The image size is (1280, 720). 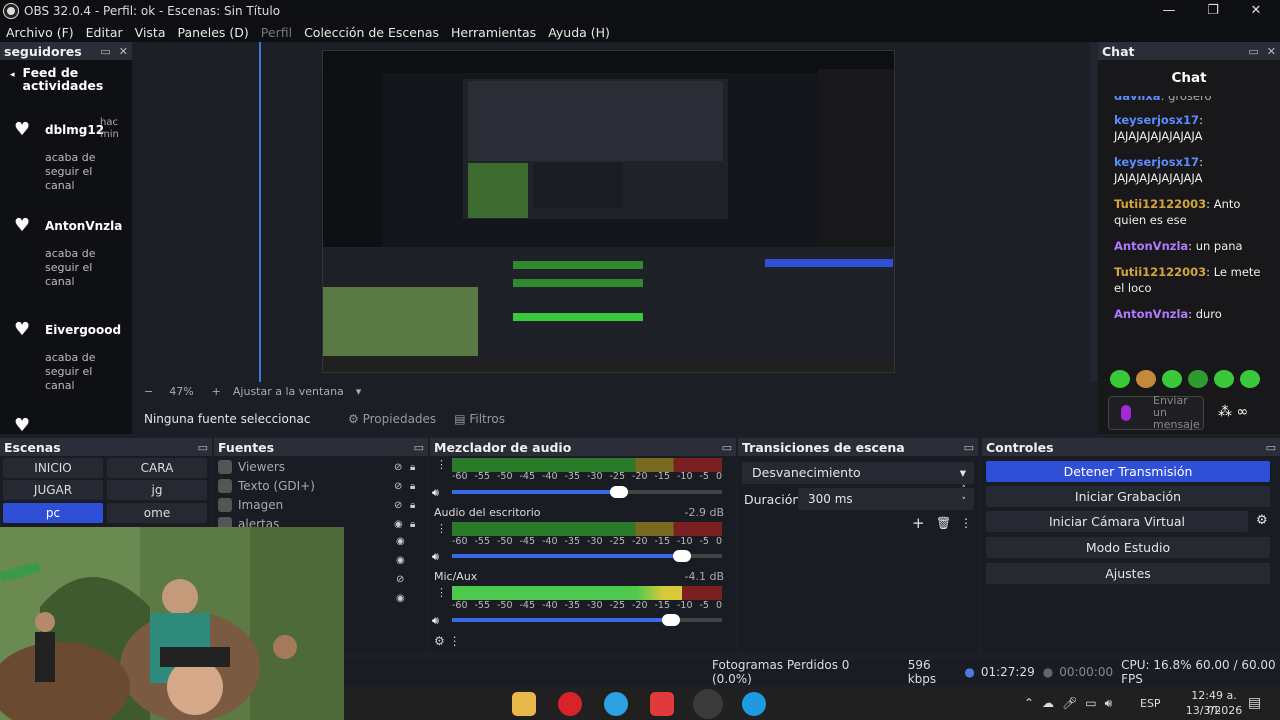 What do you see at coordinates (918, 523) in the screenshot?
I see `add-icon: +` at bounding box center [918, 523].